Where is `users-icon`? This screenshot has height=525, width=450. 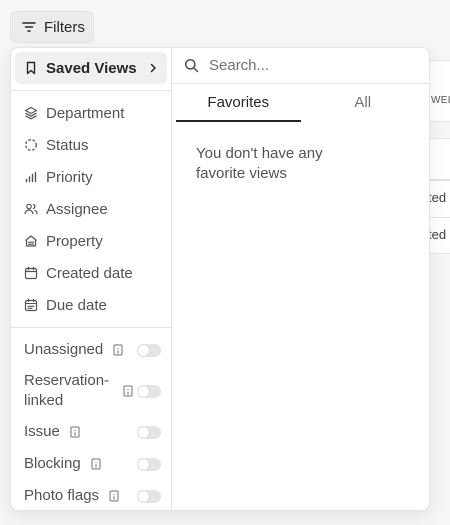 users-icon is located at coordinates (31, 209).